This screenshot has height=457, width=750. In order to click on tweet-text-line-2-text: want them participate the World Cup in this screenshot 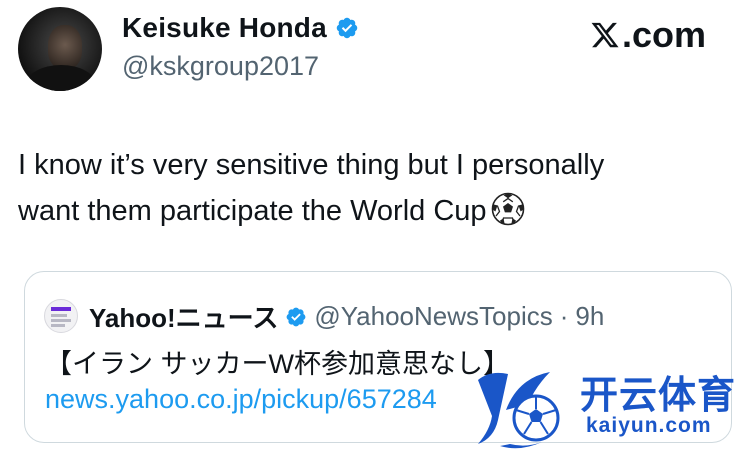, I will do `click(252, 211)`.